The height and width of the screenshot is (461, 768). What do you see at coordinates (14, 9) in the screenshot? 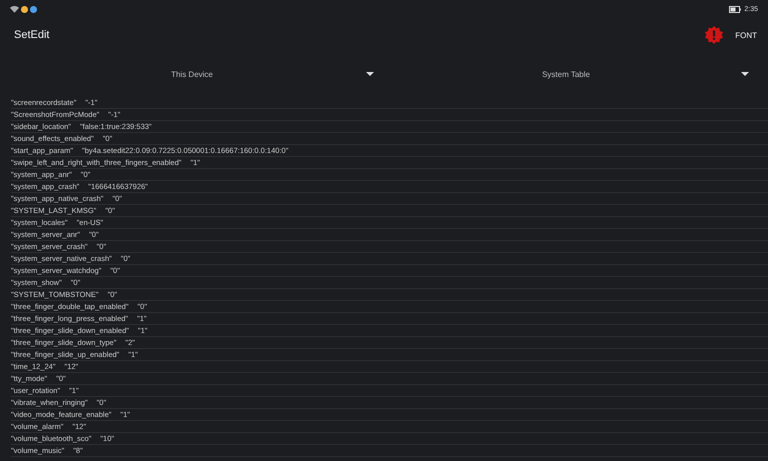
I see `wifi-icon` at bounding box center [14, 9].